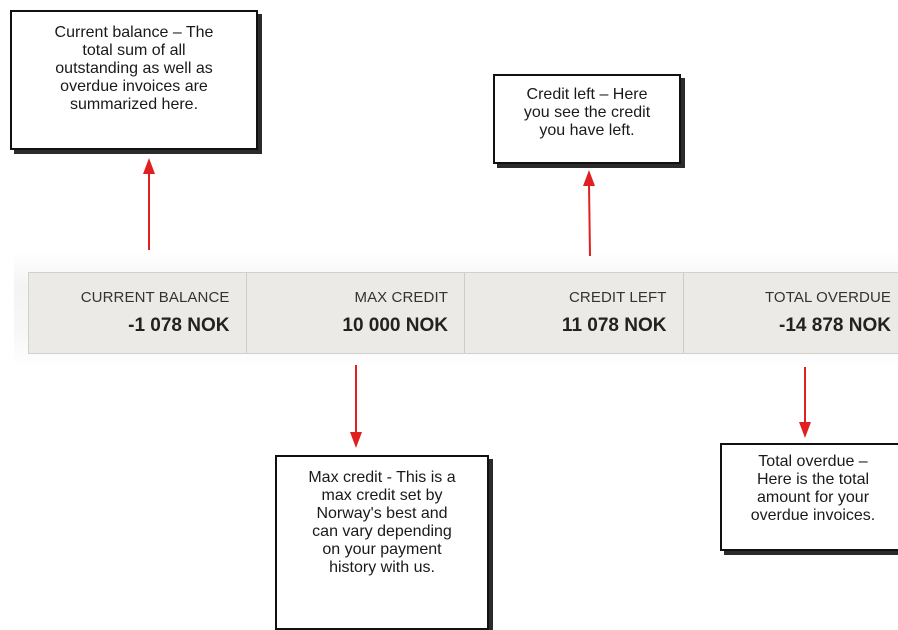  Describe the element at coordinates (574, 313) in the screenshot. I see `summary-cell-credit-left: CREDIT LEFT 11 078 NOK` at that location.